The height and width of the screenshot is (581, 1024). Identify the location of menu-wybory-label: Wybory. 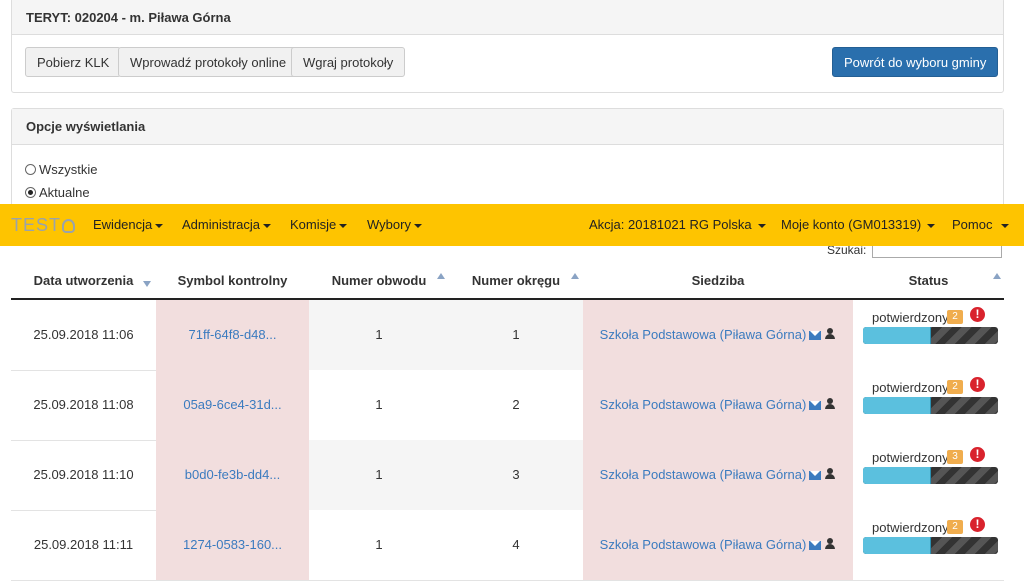
(389, 224).